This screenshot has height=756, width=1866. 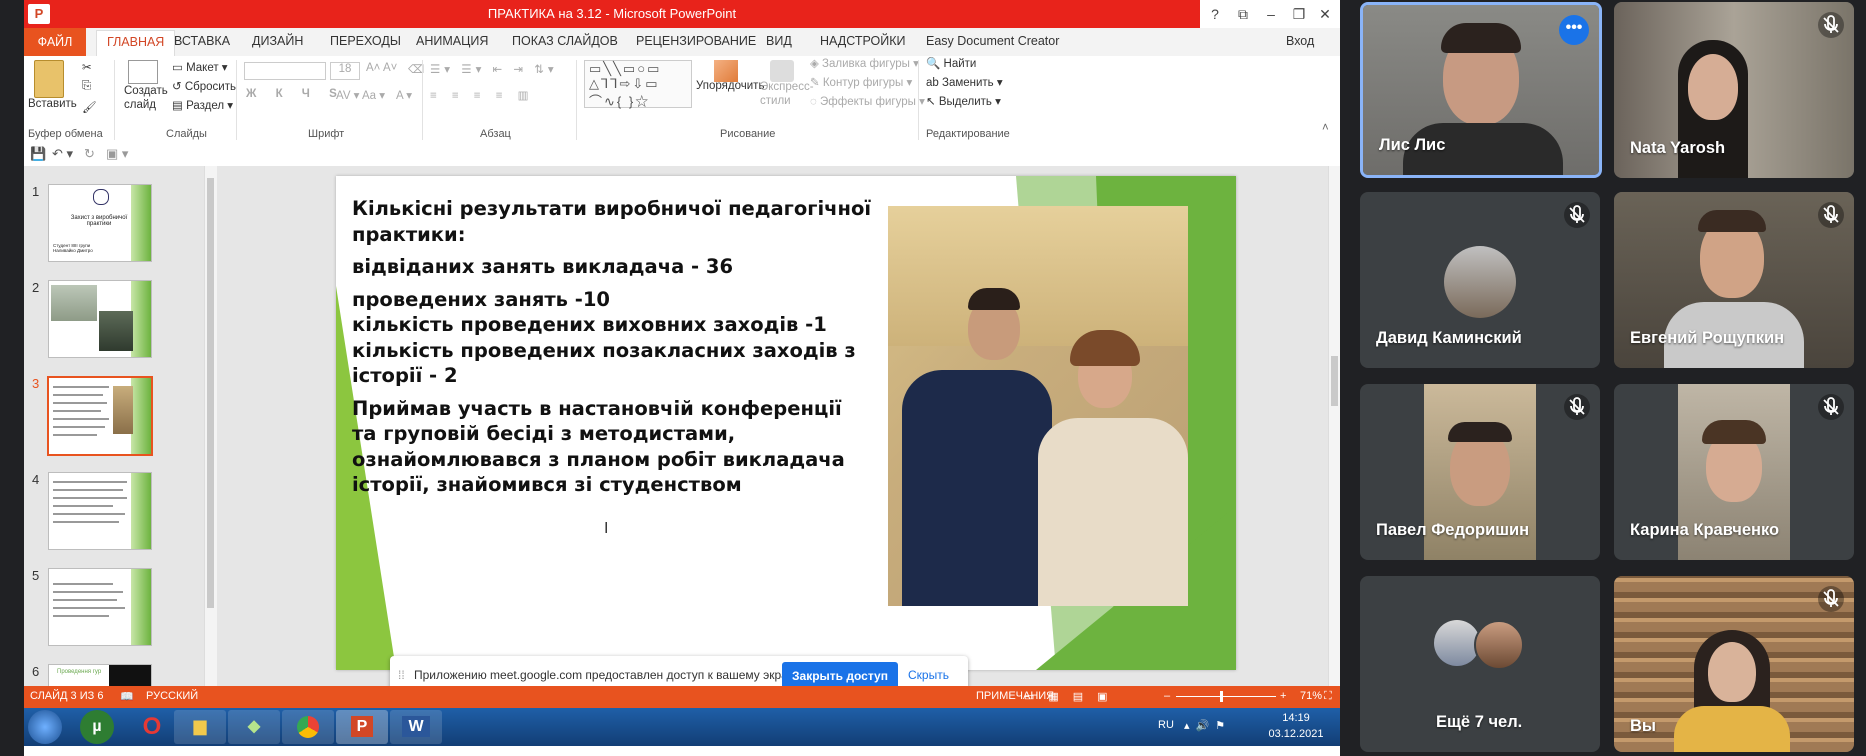 I want to click on grow-font-icon: A˄ A˅, so click(x=381, y=68).